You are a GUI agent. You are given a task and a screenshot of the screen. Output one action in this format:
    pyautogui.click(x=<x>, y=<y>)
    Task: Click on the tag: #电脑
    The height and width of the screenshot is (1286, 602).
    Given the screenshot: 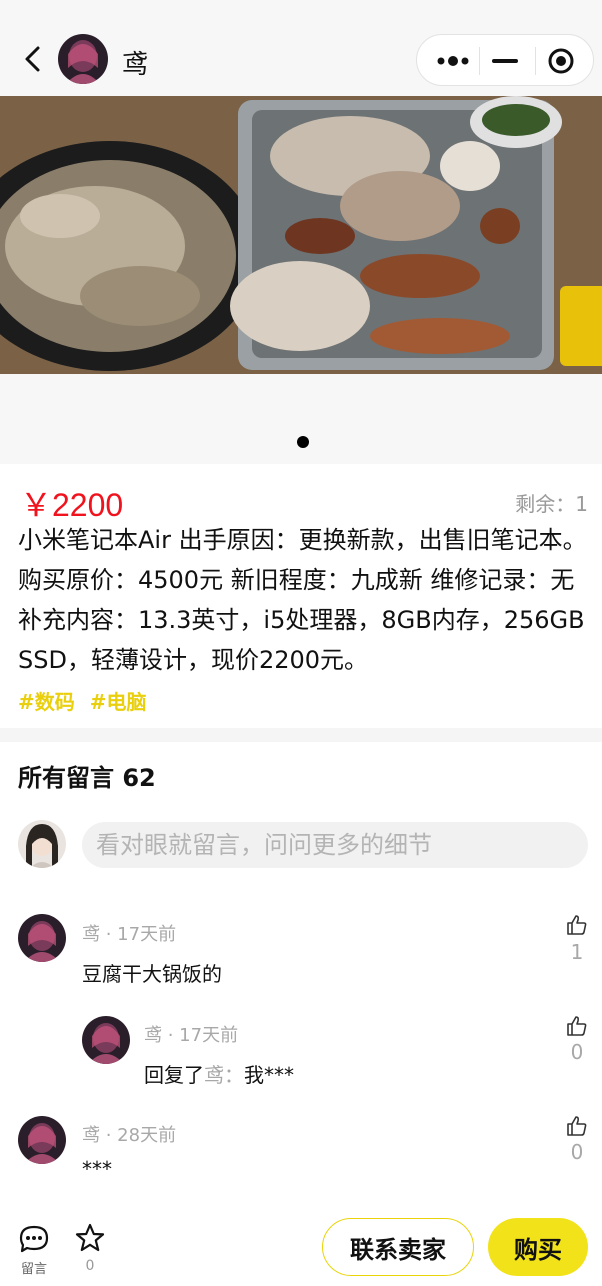 What is the action you would take?
    pyautogui.click(x=118, y=702)
    